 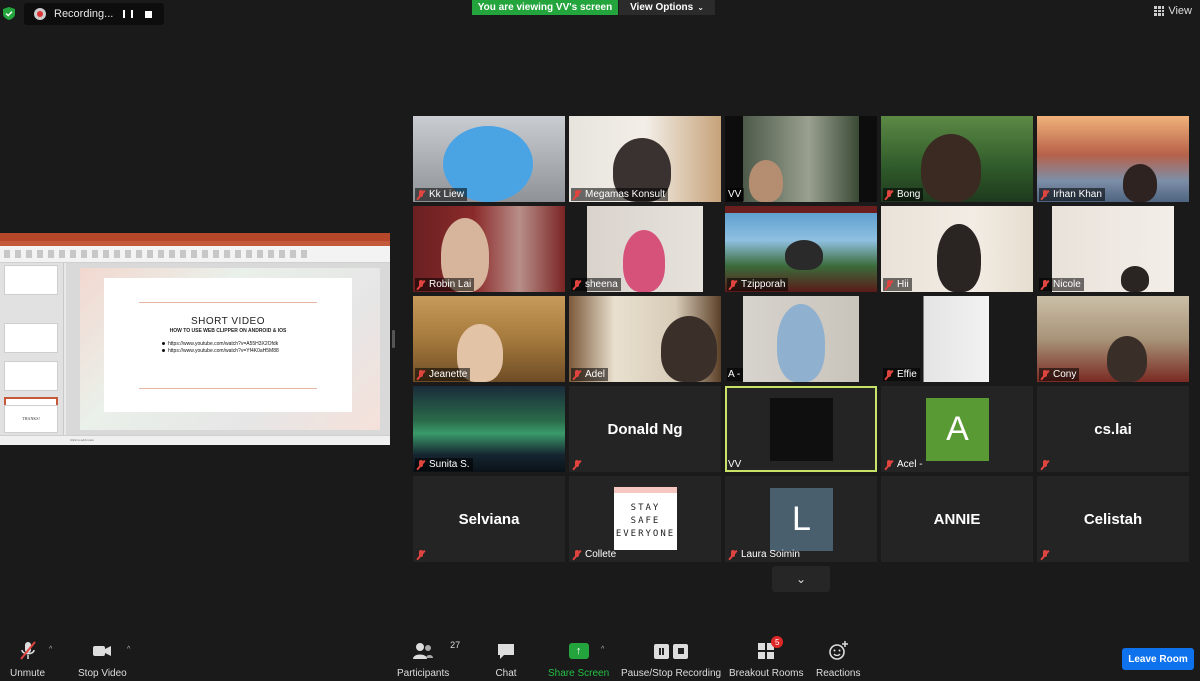 What do you see at coordinates (801, 159) in the screenshot?
I see `participant-tile: VV` at bounding box center [801, 159].